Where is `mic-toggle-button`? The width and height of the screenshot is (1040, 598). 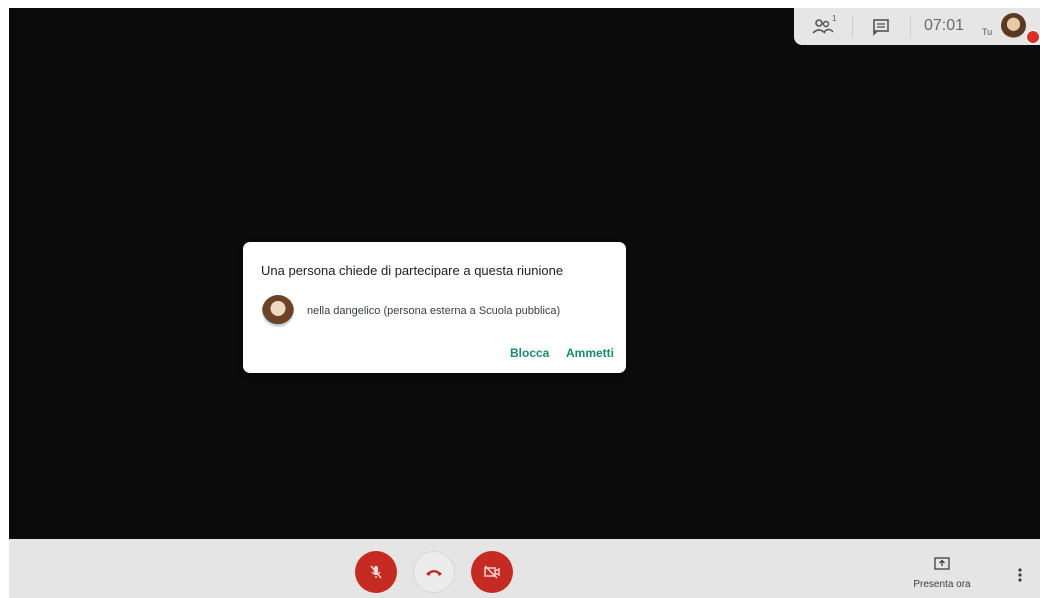
mic-toggle-button is located at coordinates (376, 572).